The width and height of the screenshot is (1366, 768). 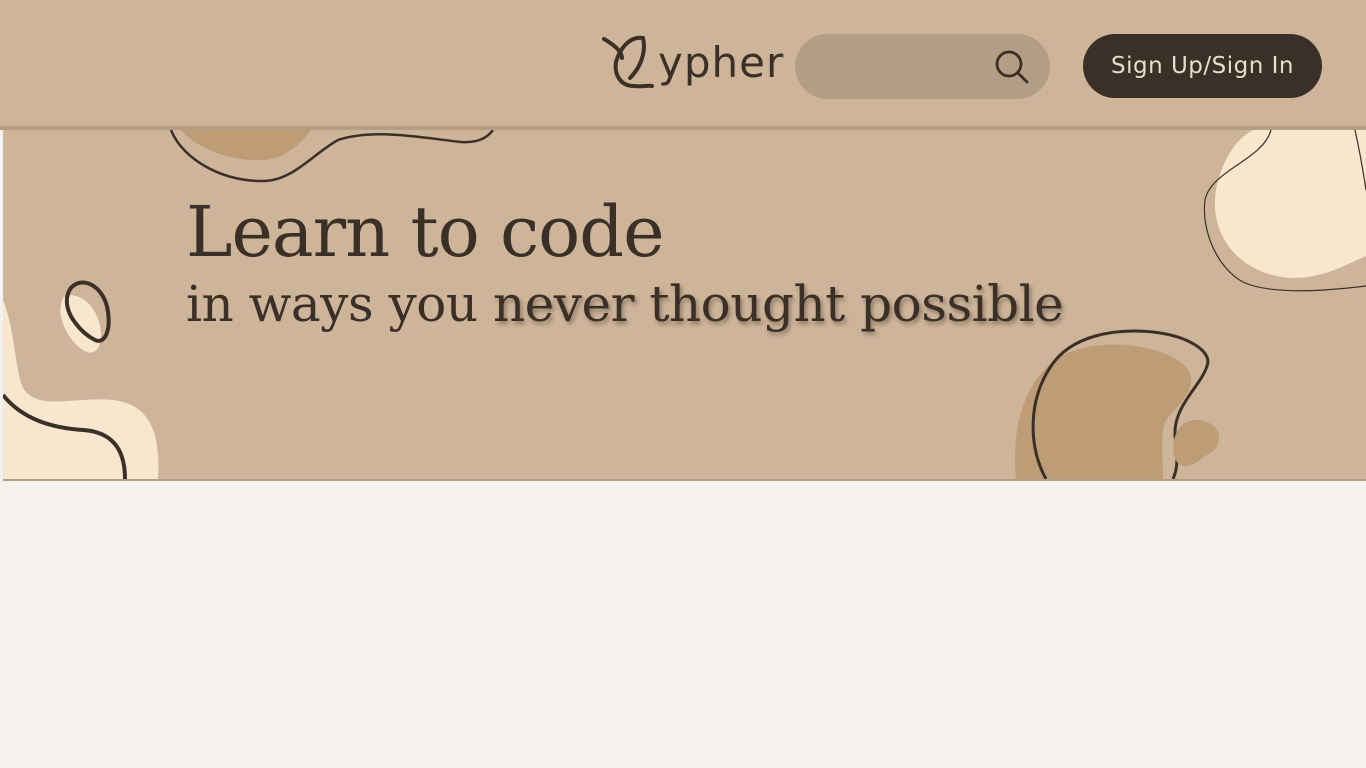 What do you see at coordinates (628, 62) in the screenshot?
I see `leaf-c-logo-icon` at bounding box center [628, 62].